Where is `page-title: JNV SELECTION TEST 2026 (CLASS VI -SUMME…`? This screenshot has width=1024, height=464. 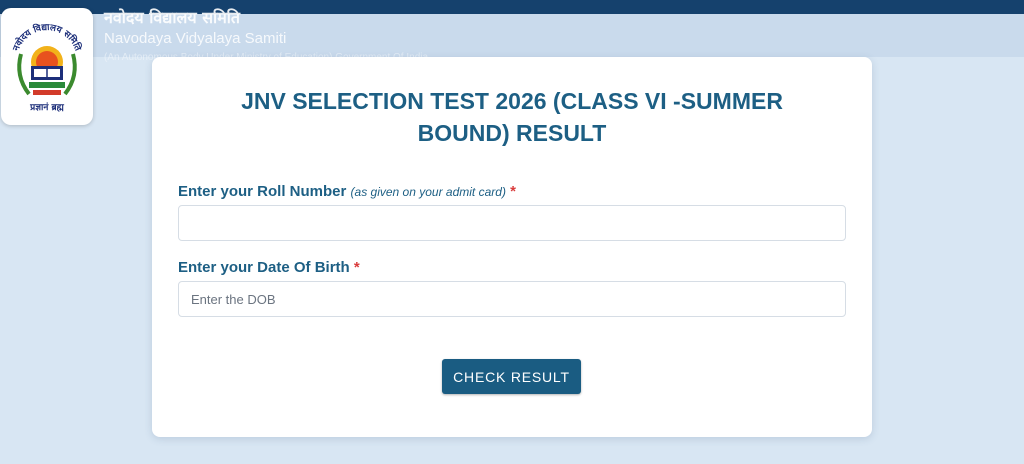
page-title: JNV SELECTION TEST 2026 (CLASS VI -SUMME… is located at coordinates (512, 117).